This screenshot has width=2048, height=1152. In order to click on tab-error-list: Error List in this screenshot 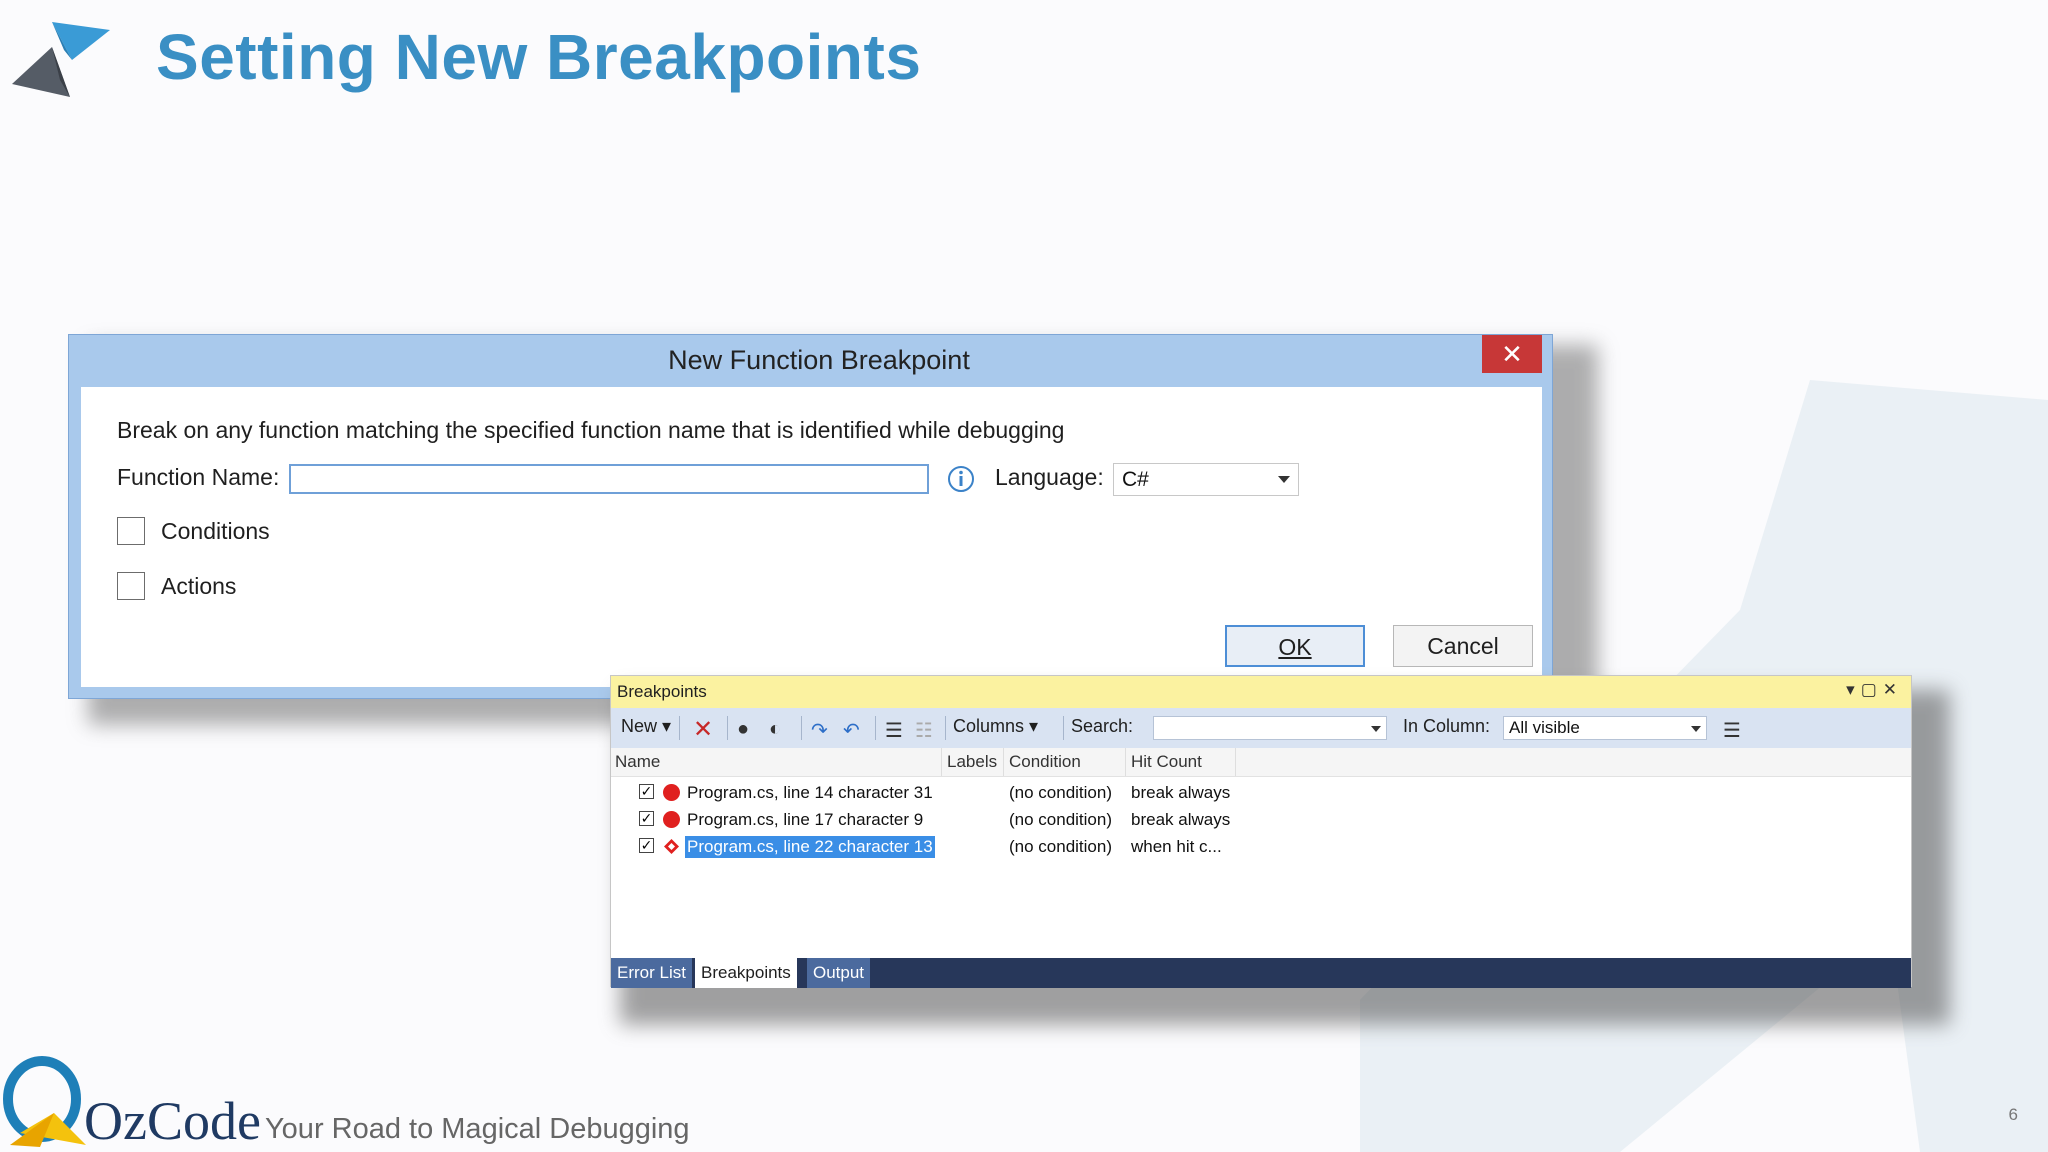, I will do `click(651, 973)`.